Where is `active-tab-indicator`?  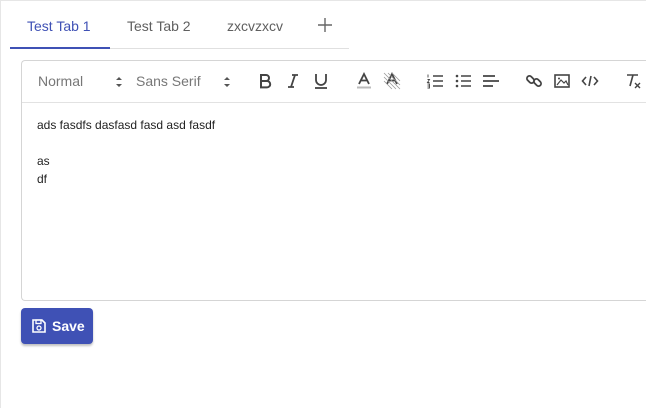 active-tab-indicator is located at coordinates (60, 48).